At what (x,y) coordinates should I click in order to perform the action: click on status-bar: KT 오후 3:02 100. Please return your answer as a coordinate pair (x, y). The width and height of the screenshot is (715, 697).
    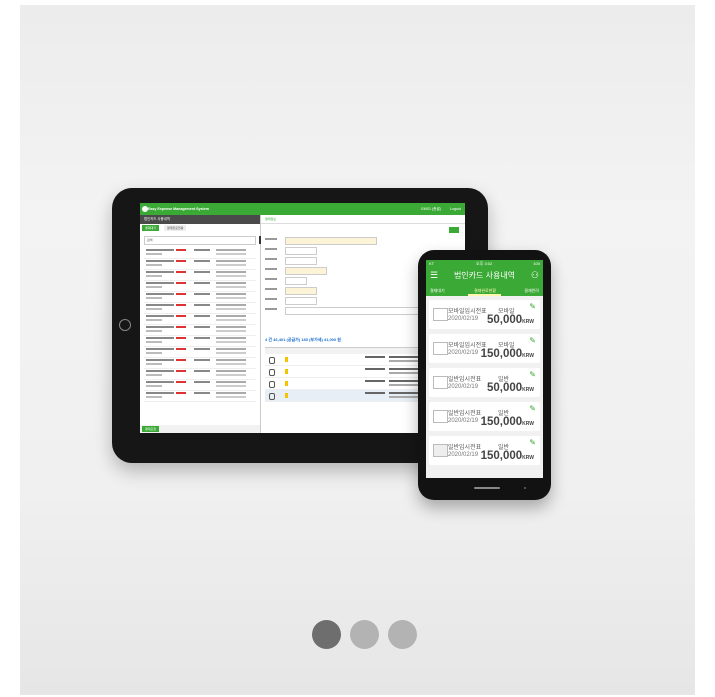
    Looking at the image, I should click on (484, 263).